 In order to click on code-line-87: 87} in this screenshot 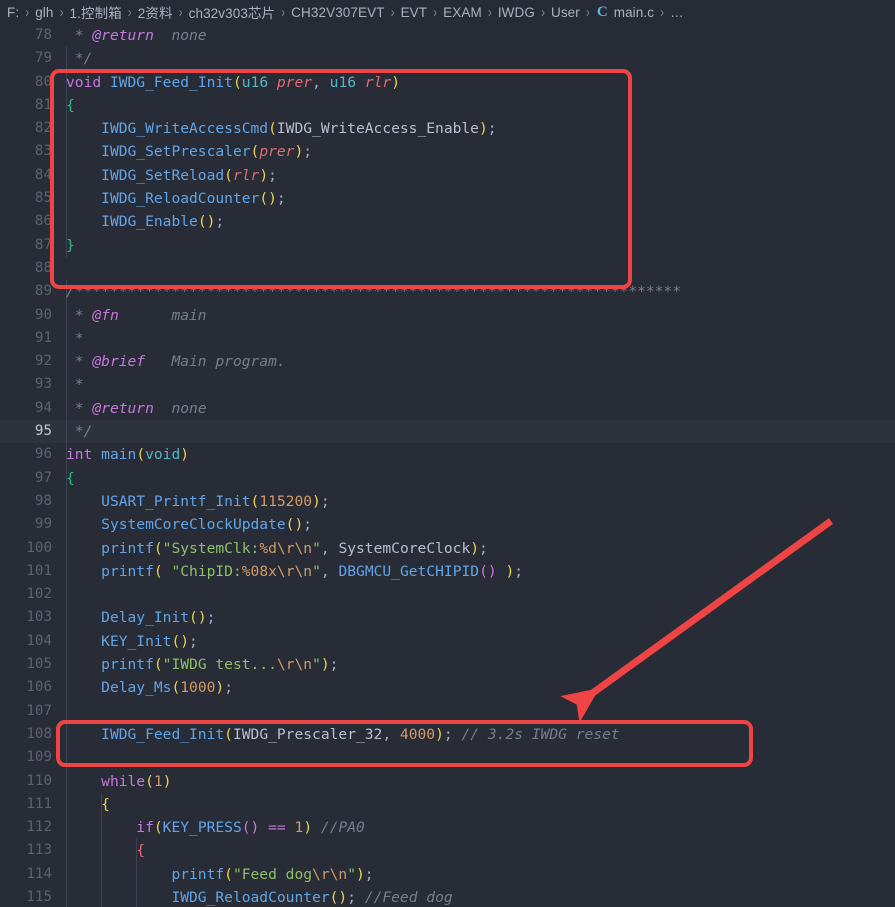, I will do `click(447, 245)`.